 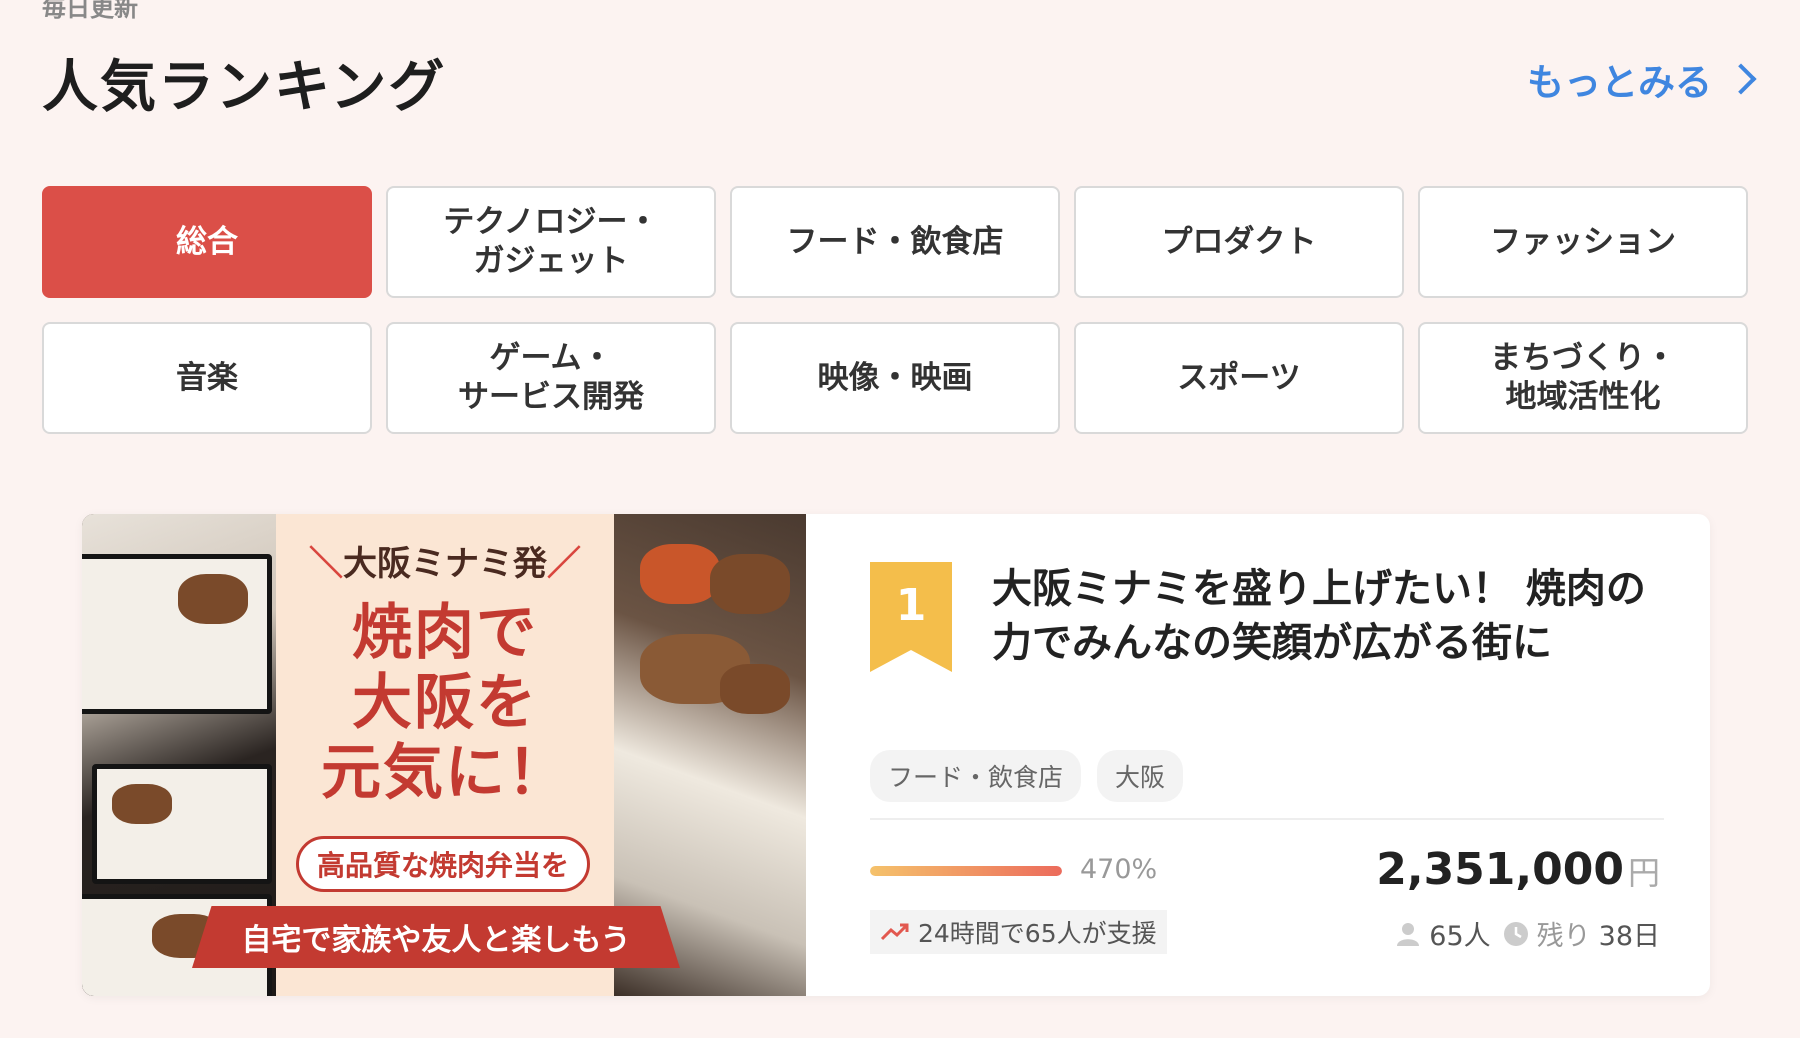 I want to click on thumbnail-headline: 焼肉で 大阪を 元気に！, so click(x=445, y=703).